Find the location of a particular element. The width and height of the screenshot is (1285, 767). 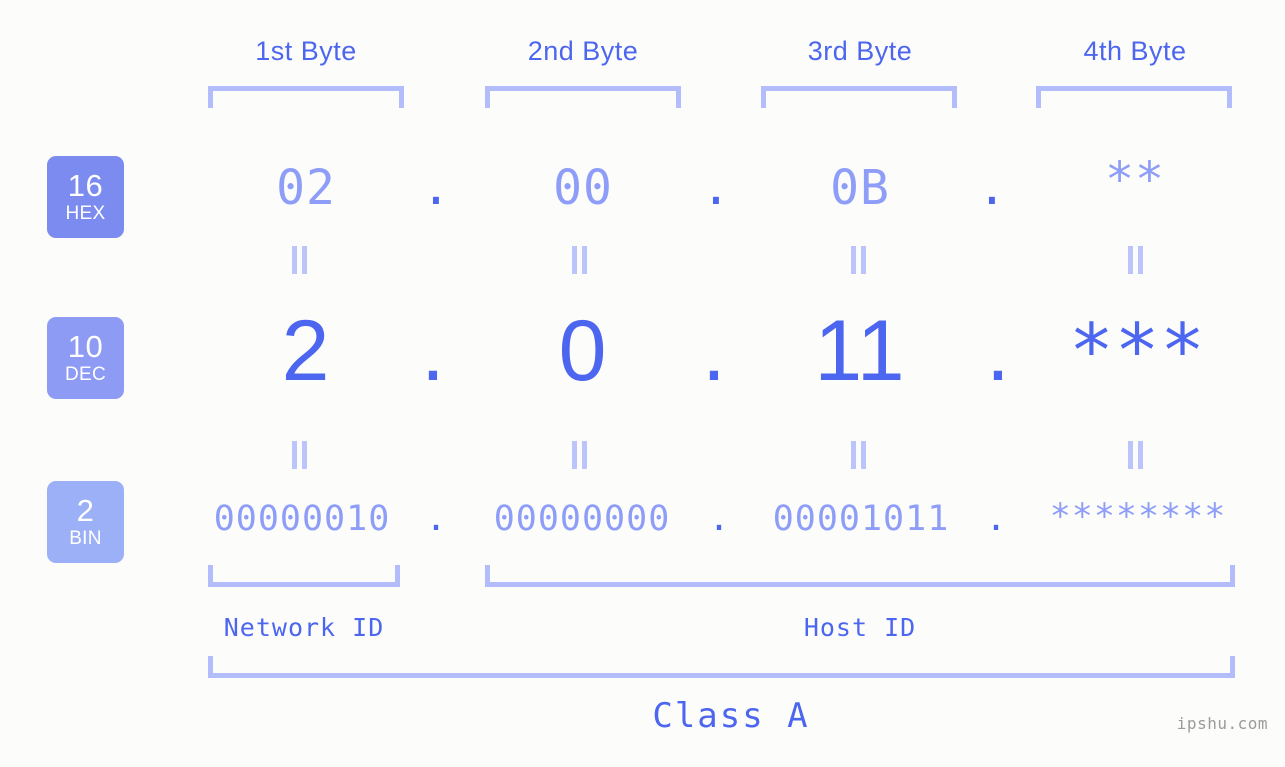

radix-badge-hex-name: HEX is located at coordinates (85, 213).